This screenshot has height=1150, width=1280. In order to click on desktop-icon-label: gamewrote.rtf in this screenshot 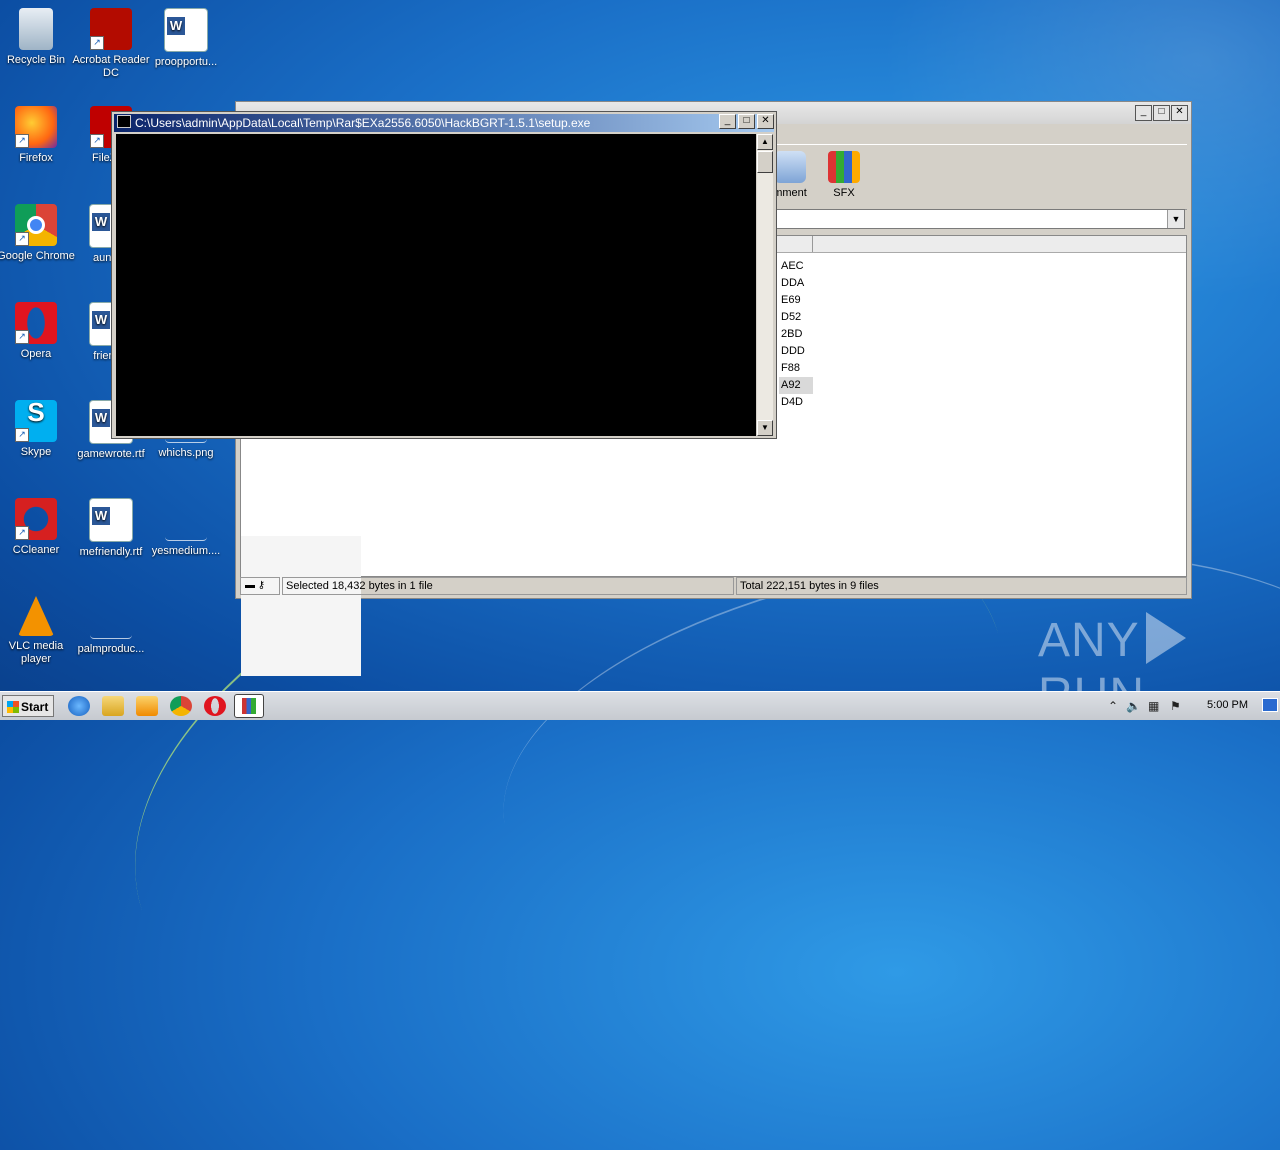, I will do `click(111, 454)`.